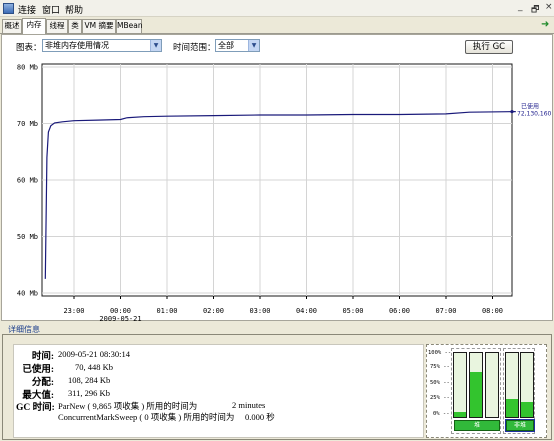 The width and height of the screenshot is (554, 441). Describe the element at coordinates (512, 112) in the screenshot. I see `series-end-point` at that location.